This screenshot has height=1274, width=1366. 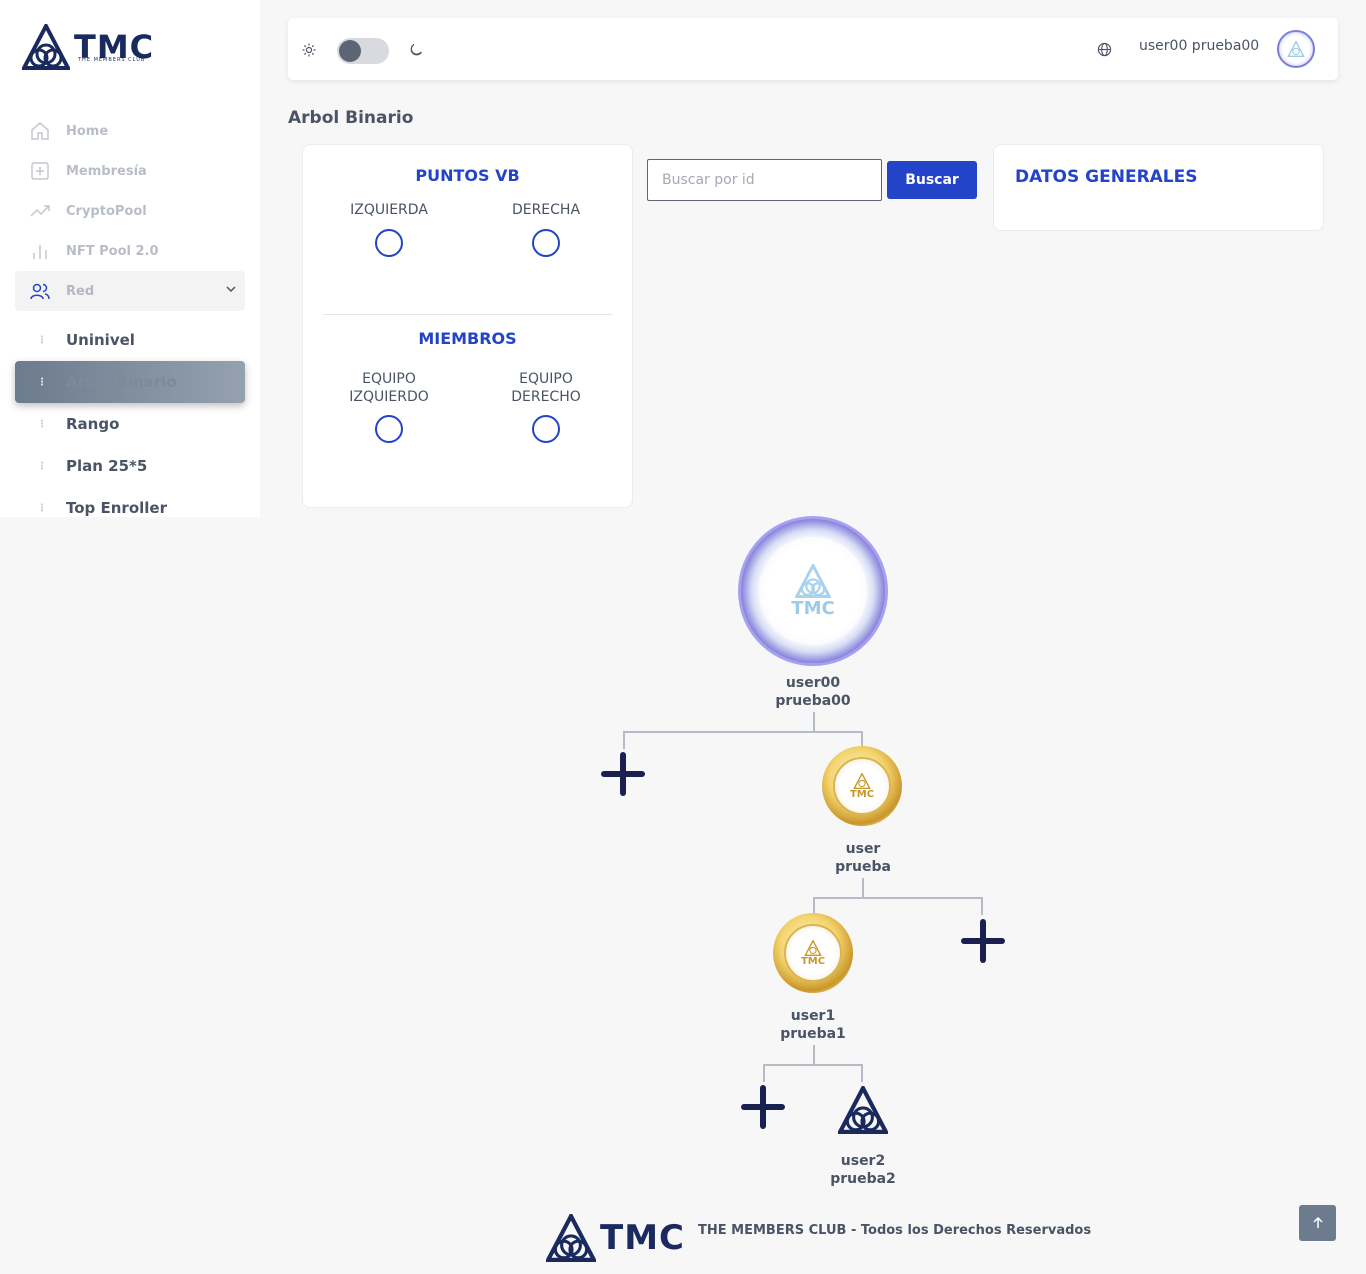 I want to click on sidebar-subitem-uninivel: ⋮ Uninivel, so click(x=130, y=340).